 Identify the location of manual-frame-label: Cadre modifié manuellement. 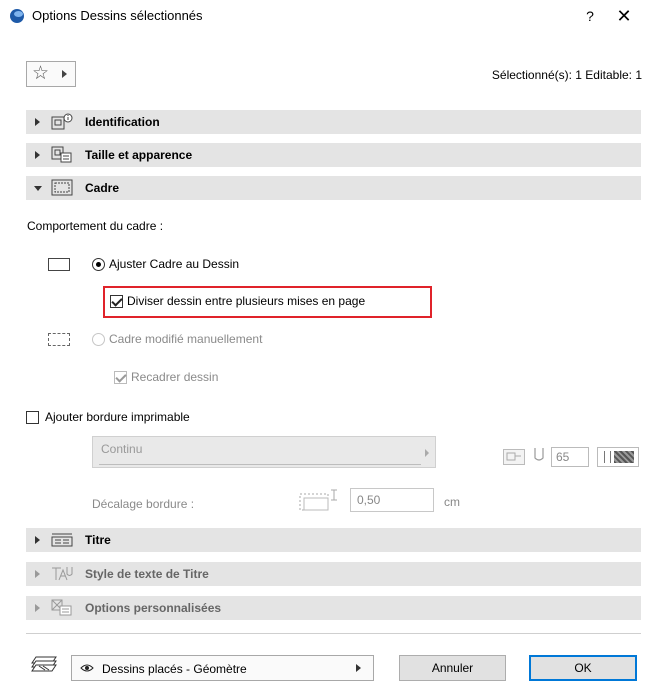
(186, 339).